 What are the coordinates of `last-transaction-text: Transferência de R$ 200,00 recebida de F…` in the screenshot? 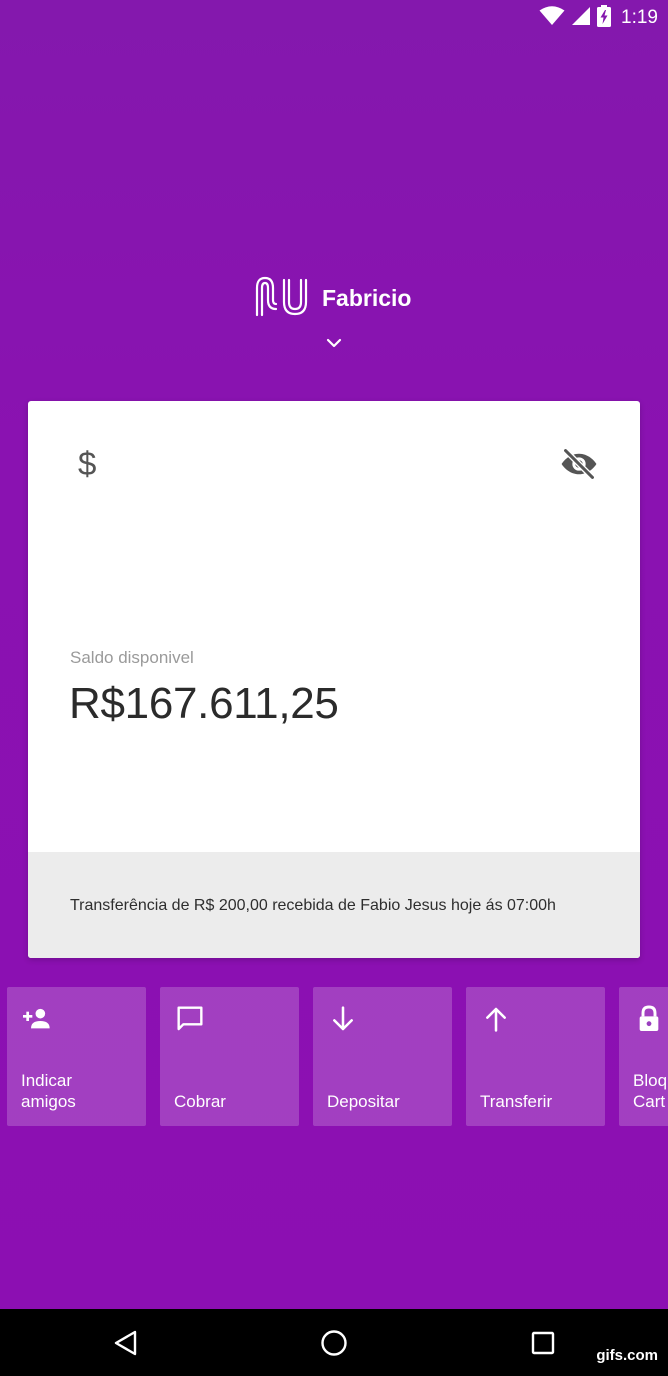 It's located at (313, 905).